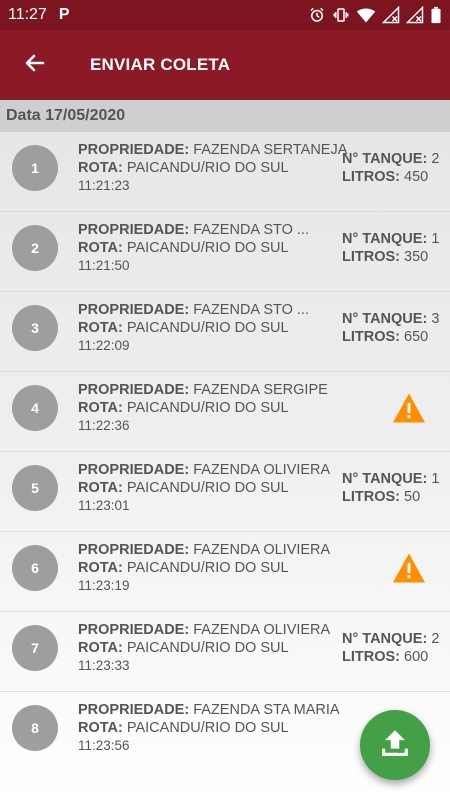  I want to click on page-title: ENVIAR COLETA, so click(160, 64).